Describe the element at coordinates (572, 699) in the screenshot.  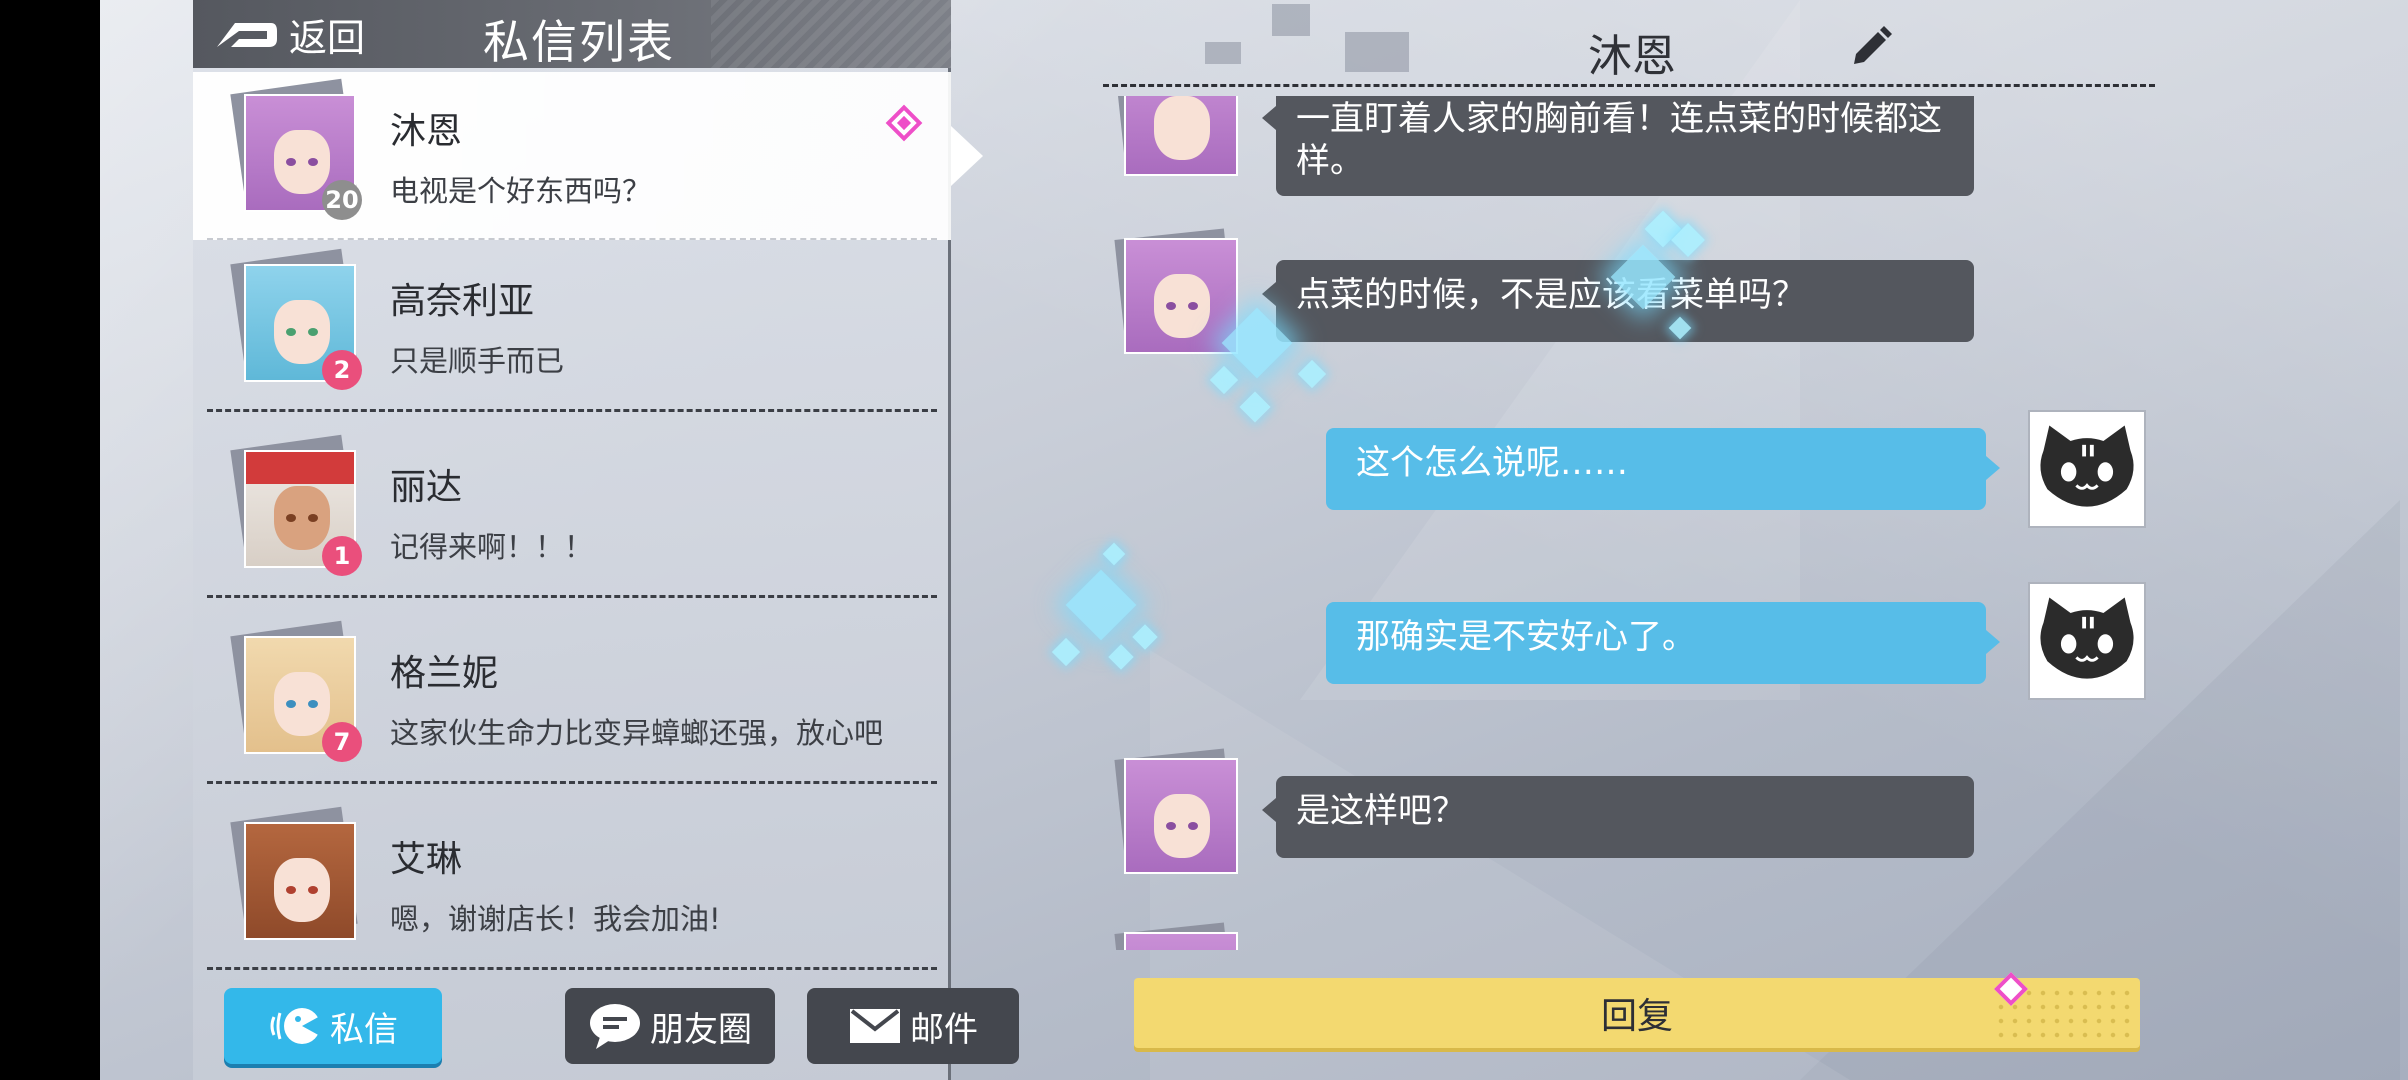
I see `conversation-item: 7 格兰妮 这家伙生命力比变异蟑螂还强，放心吧` at that location.